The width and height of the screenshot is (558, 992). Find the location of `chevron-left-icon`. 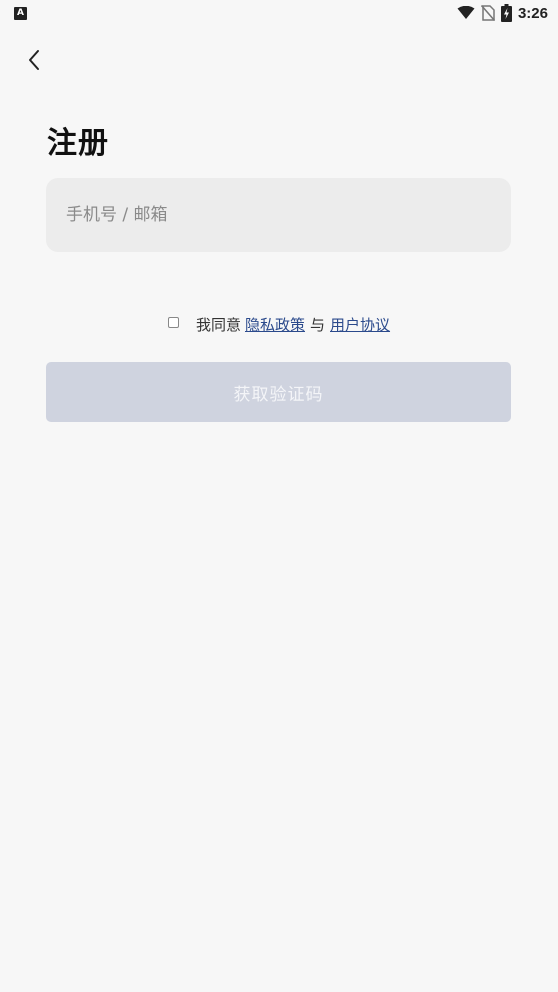

chevron-left-icon is located at coordinates (34, 60).